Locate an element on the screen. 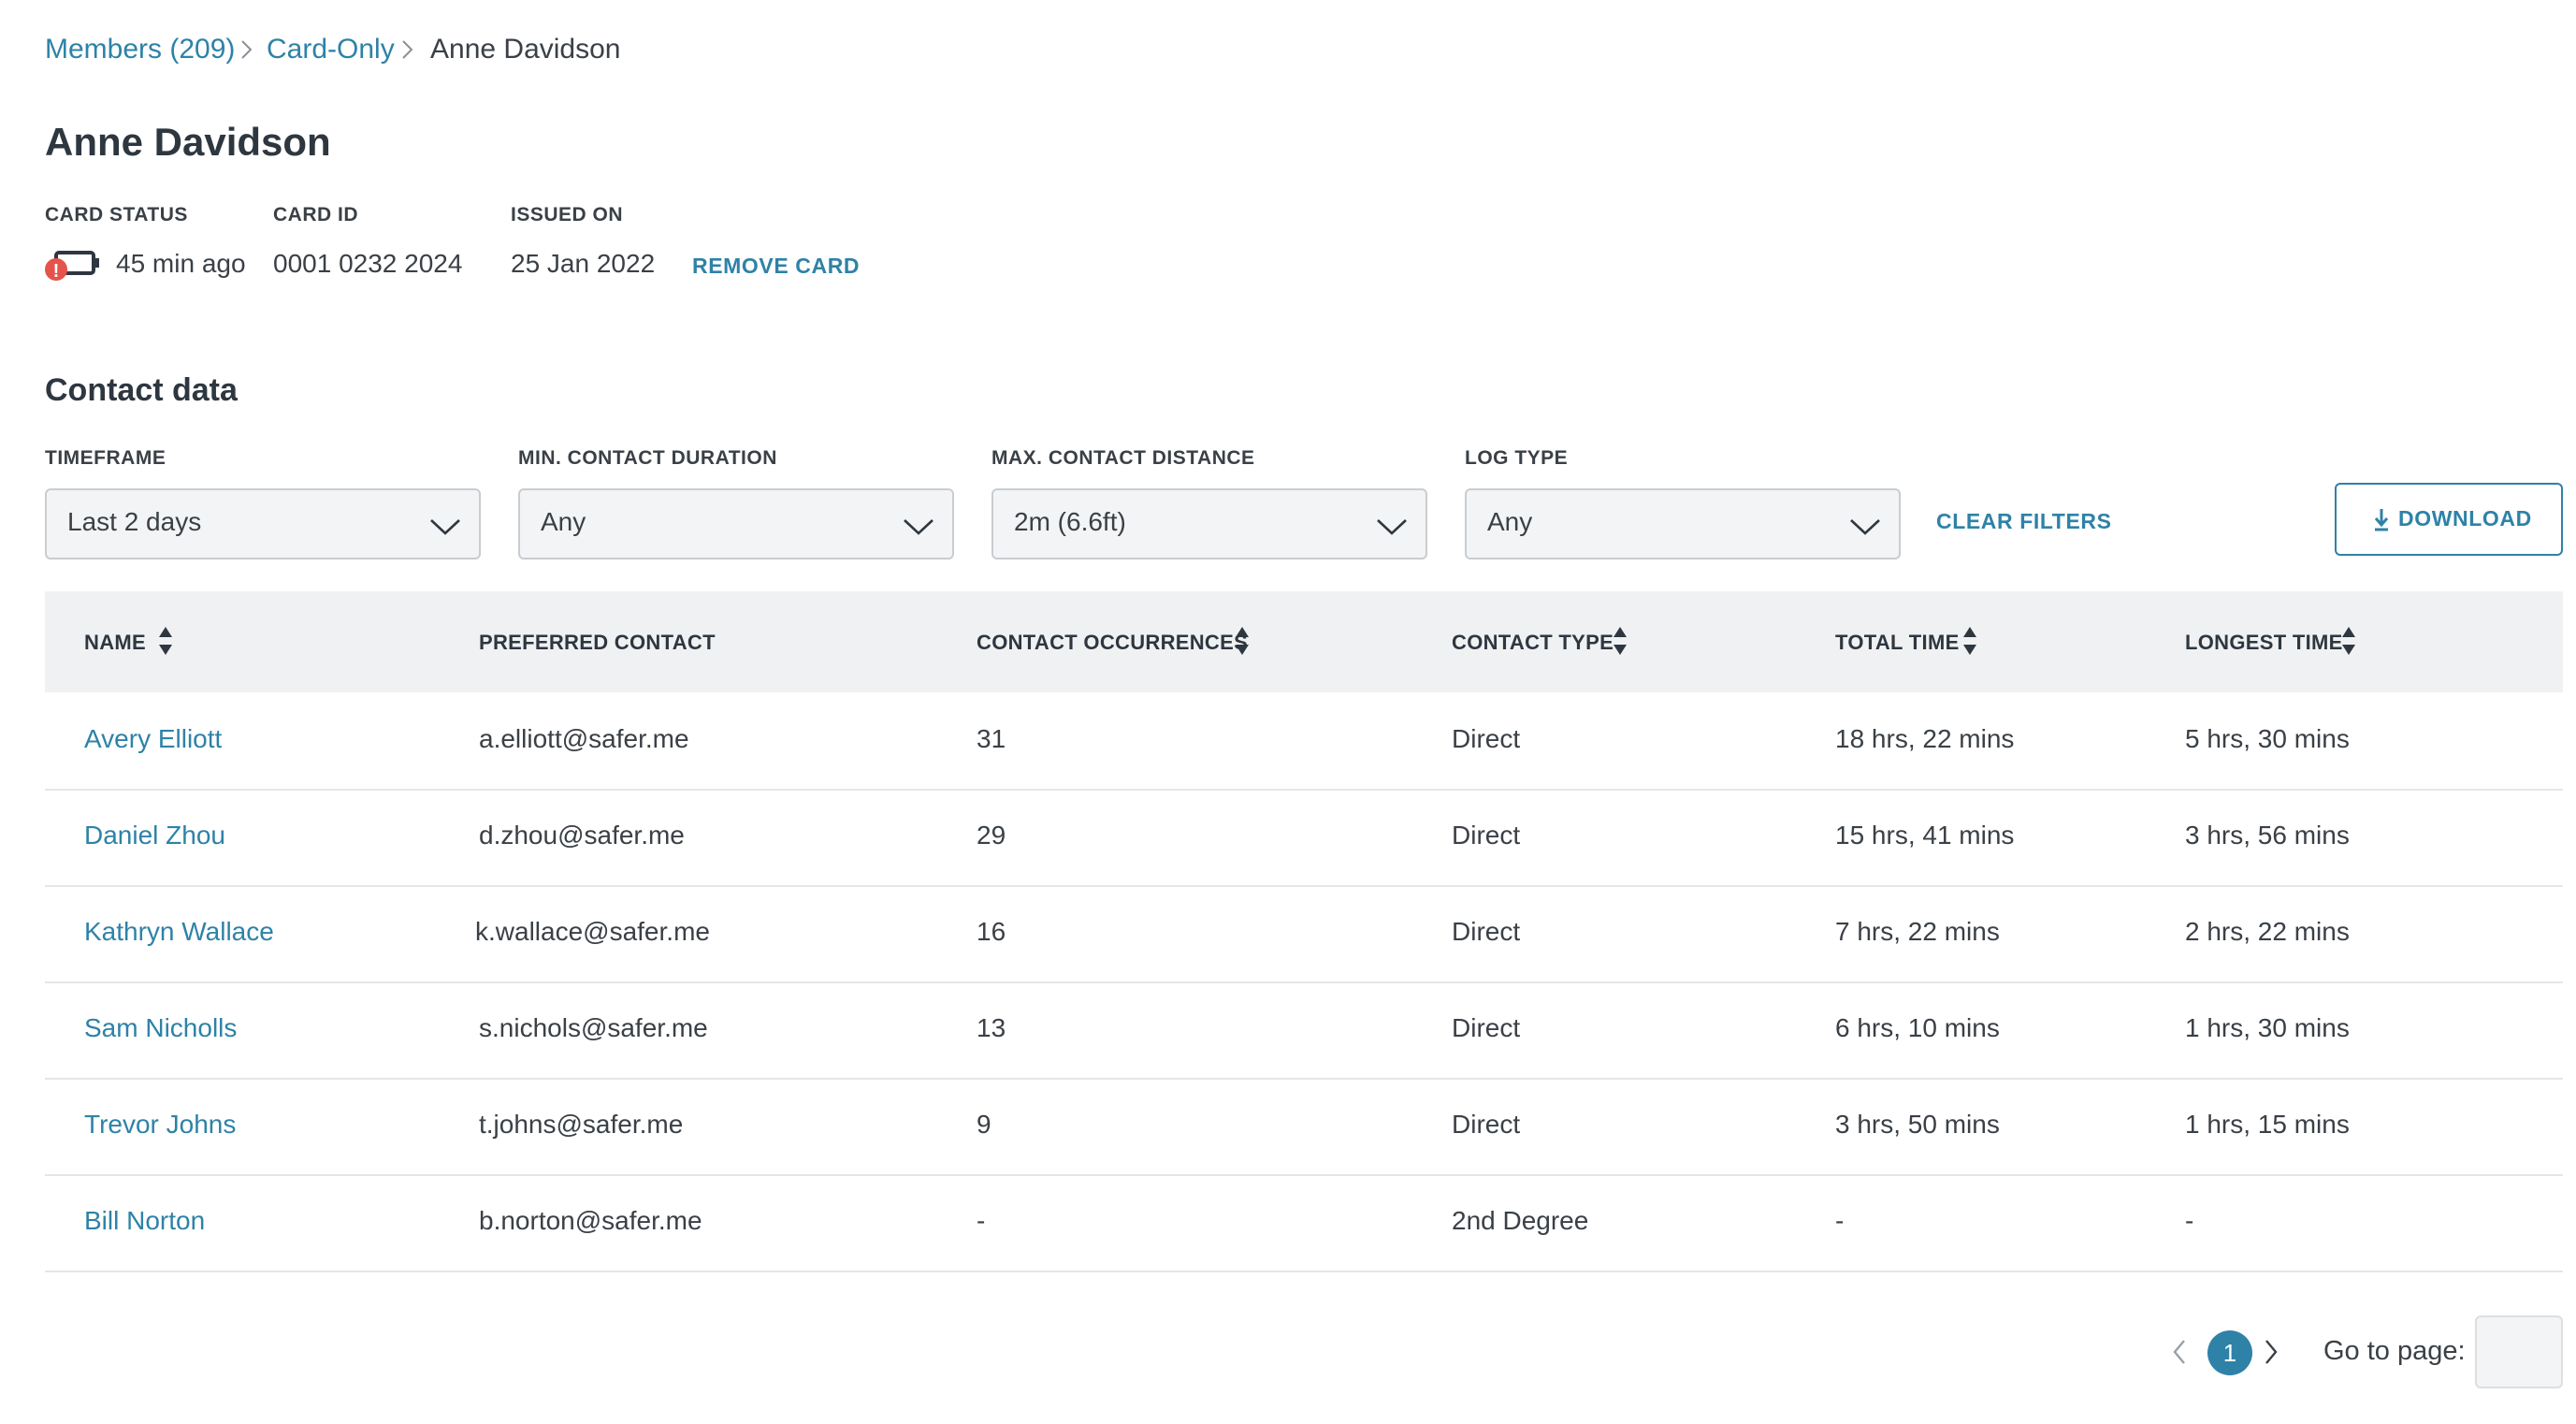  download-button: DOWNLOAD is located at coordinates (2449, 520).